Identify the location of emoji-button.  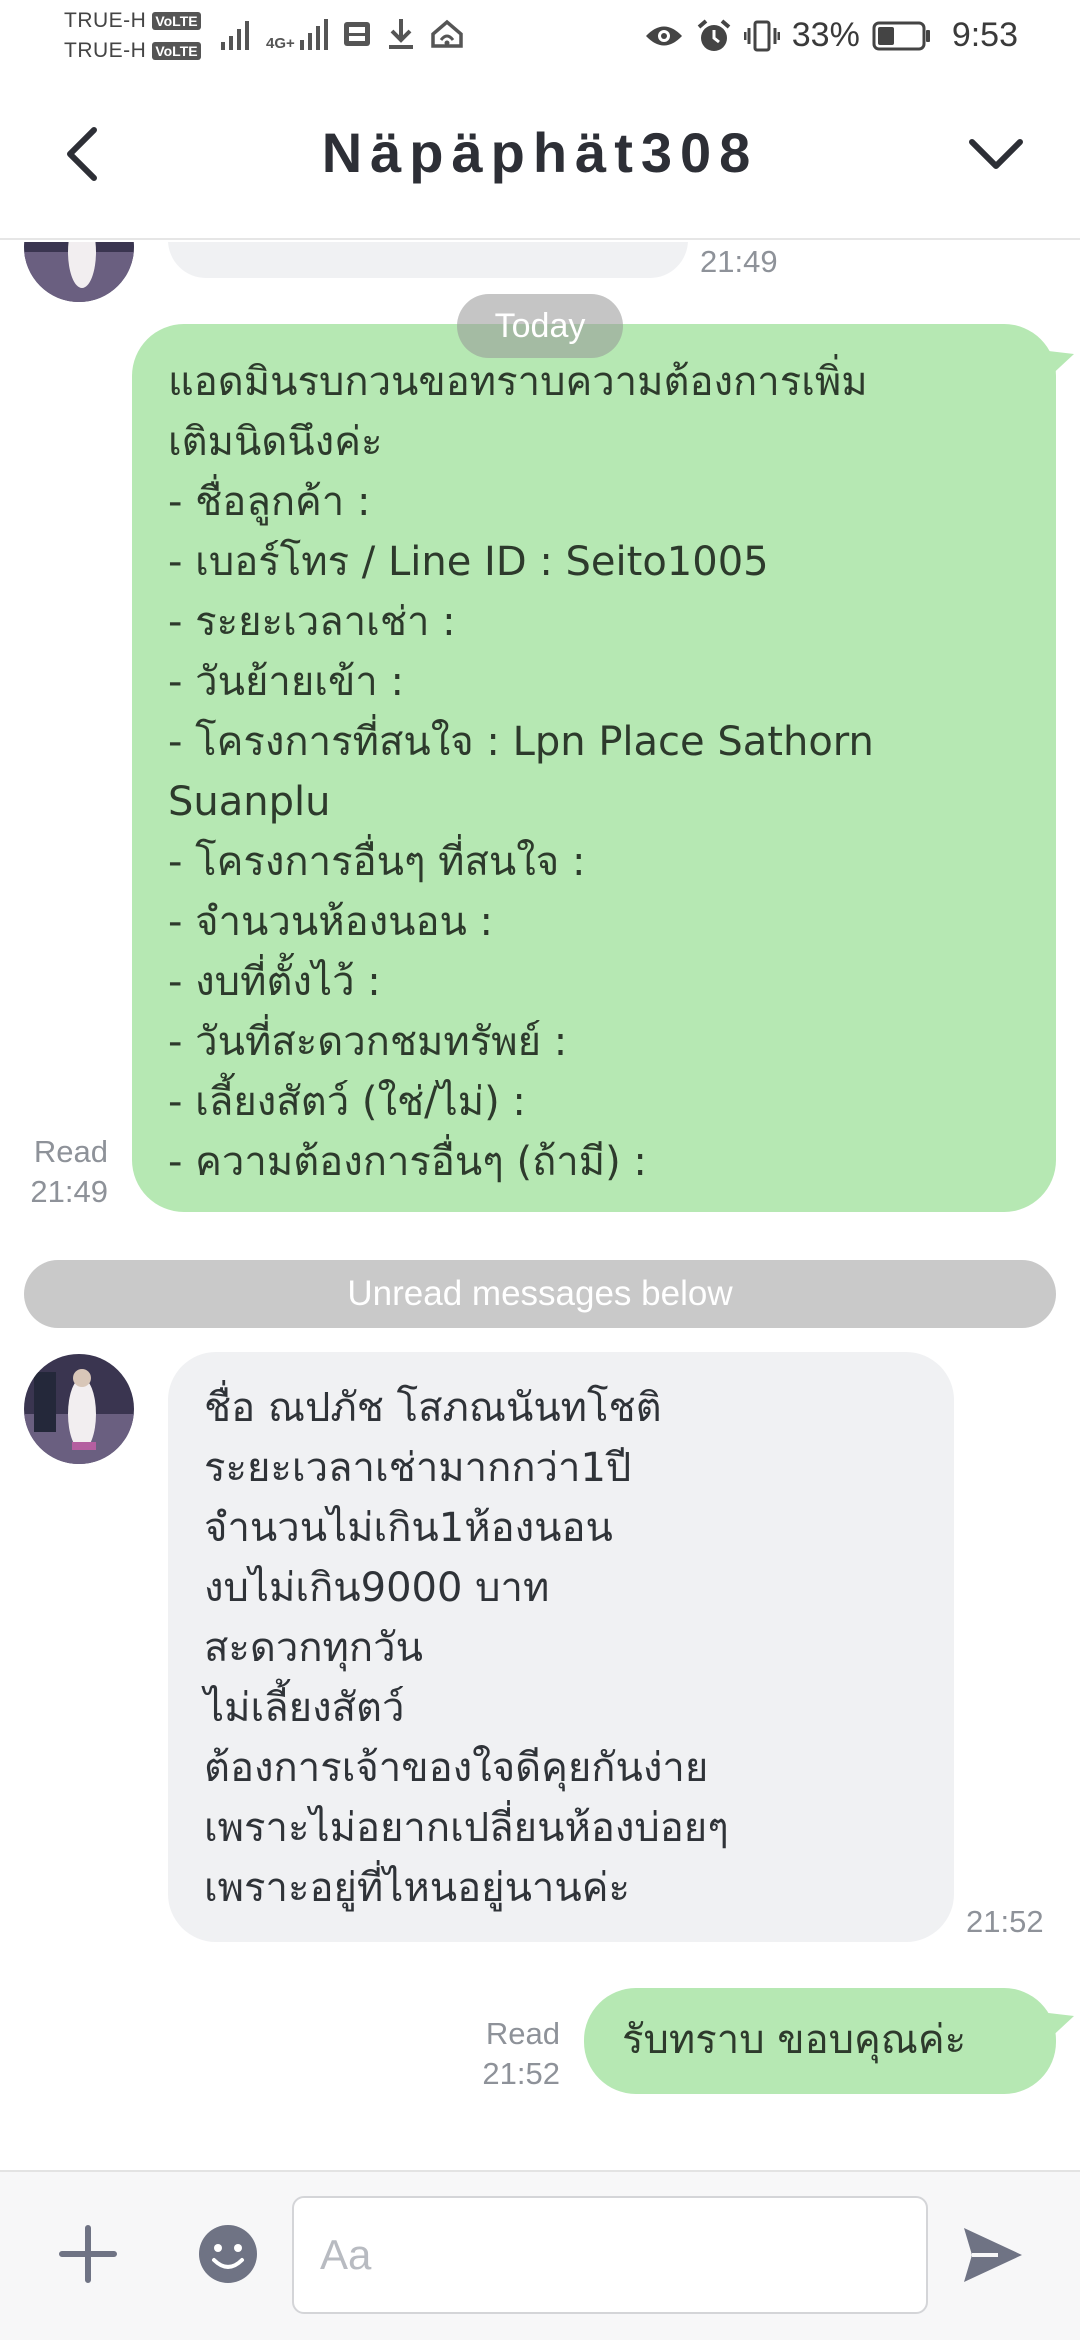
(228, 2254).